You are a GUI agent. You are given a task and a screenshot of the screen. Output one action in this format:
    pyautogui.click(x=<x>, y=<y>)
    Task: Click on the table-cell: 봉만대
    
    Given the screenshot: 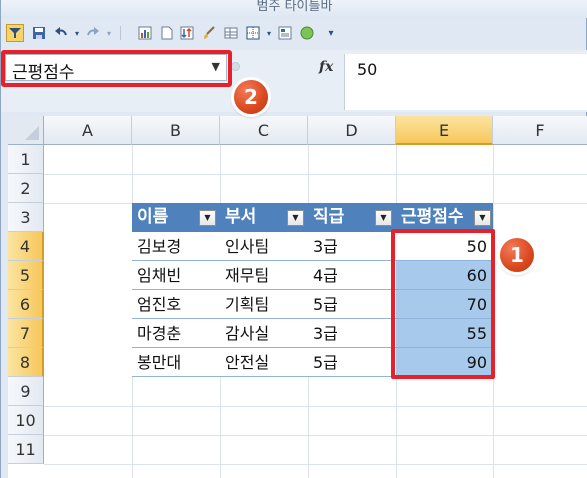 What is the action you would take?
    pyautogui.click(x=176, y=362)
    